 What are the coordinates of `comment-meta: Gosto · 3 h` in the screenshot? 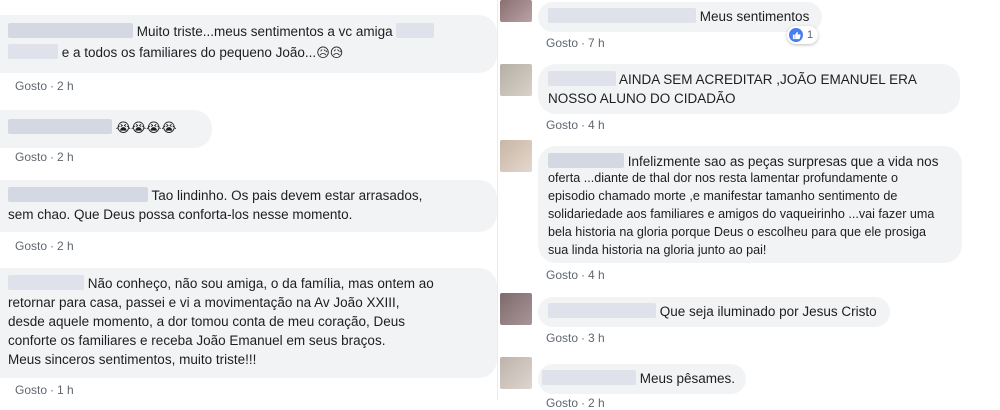 It's located at (575, 338).